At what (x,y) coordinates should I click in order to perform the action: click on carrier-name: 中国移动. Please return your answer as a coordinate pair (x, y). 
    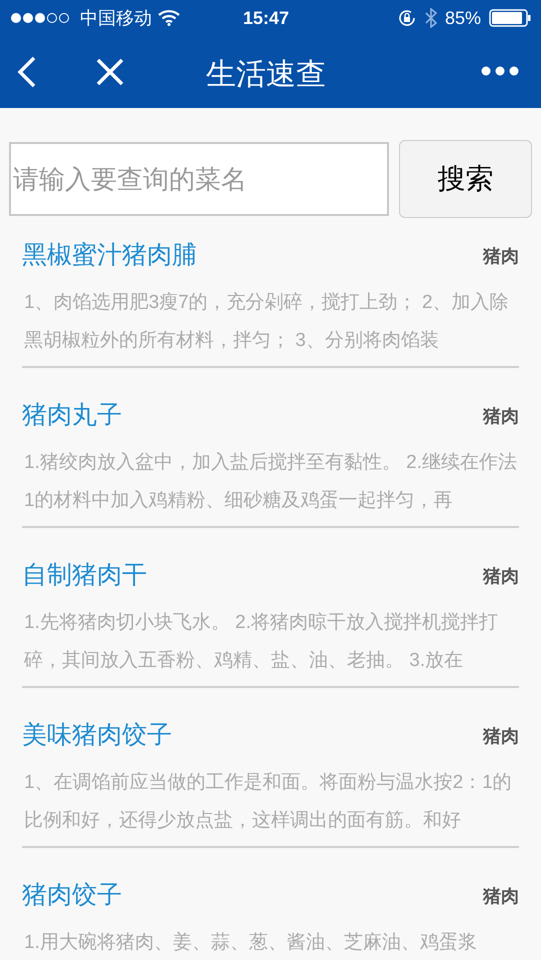
    Looking at the image, I should click on (116, 18).